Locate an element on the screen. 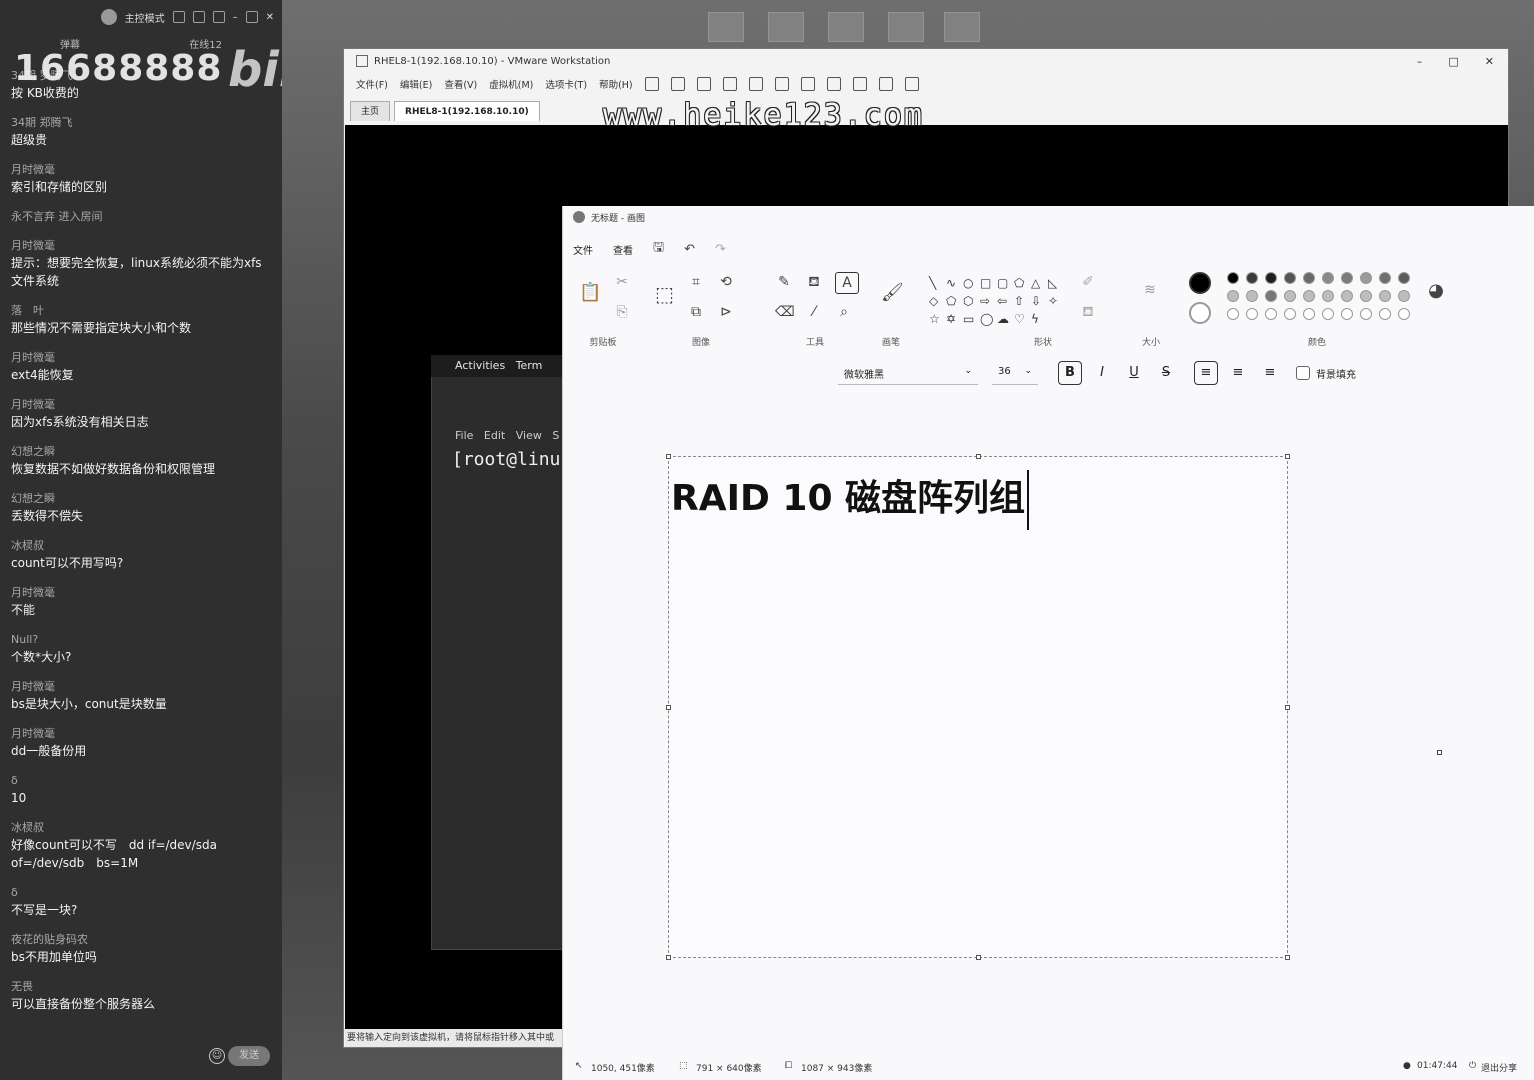 The image size is (1534, 1080). rounded-rect-icon: ▢ is located at coordinates (1005, 283).